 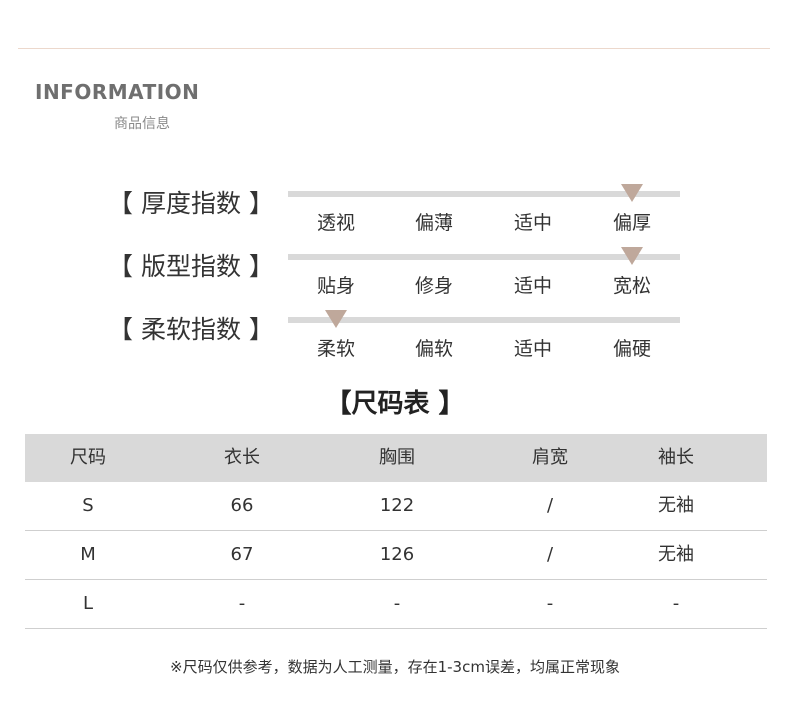 I want to click on table-cell: 67, so click(x=242, y=554).